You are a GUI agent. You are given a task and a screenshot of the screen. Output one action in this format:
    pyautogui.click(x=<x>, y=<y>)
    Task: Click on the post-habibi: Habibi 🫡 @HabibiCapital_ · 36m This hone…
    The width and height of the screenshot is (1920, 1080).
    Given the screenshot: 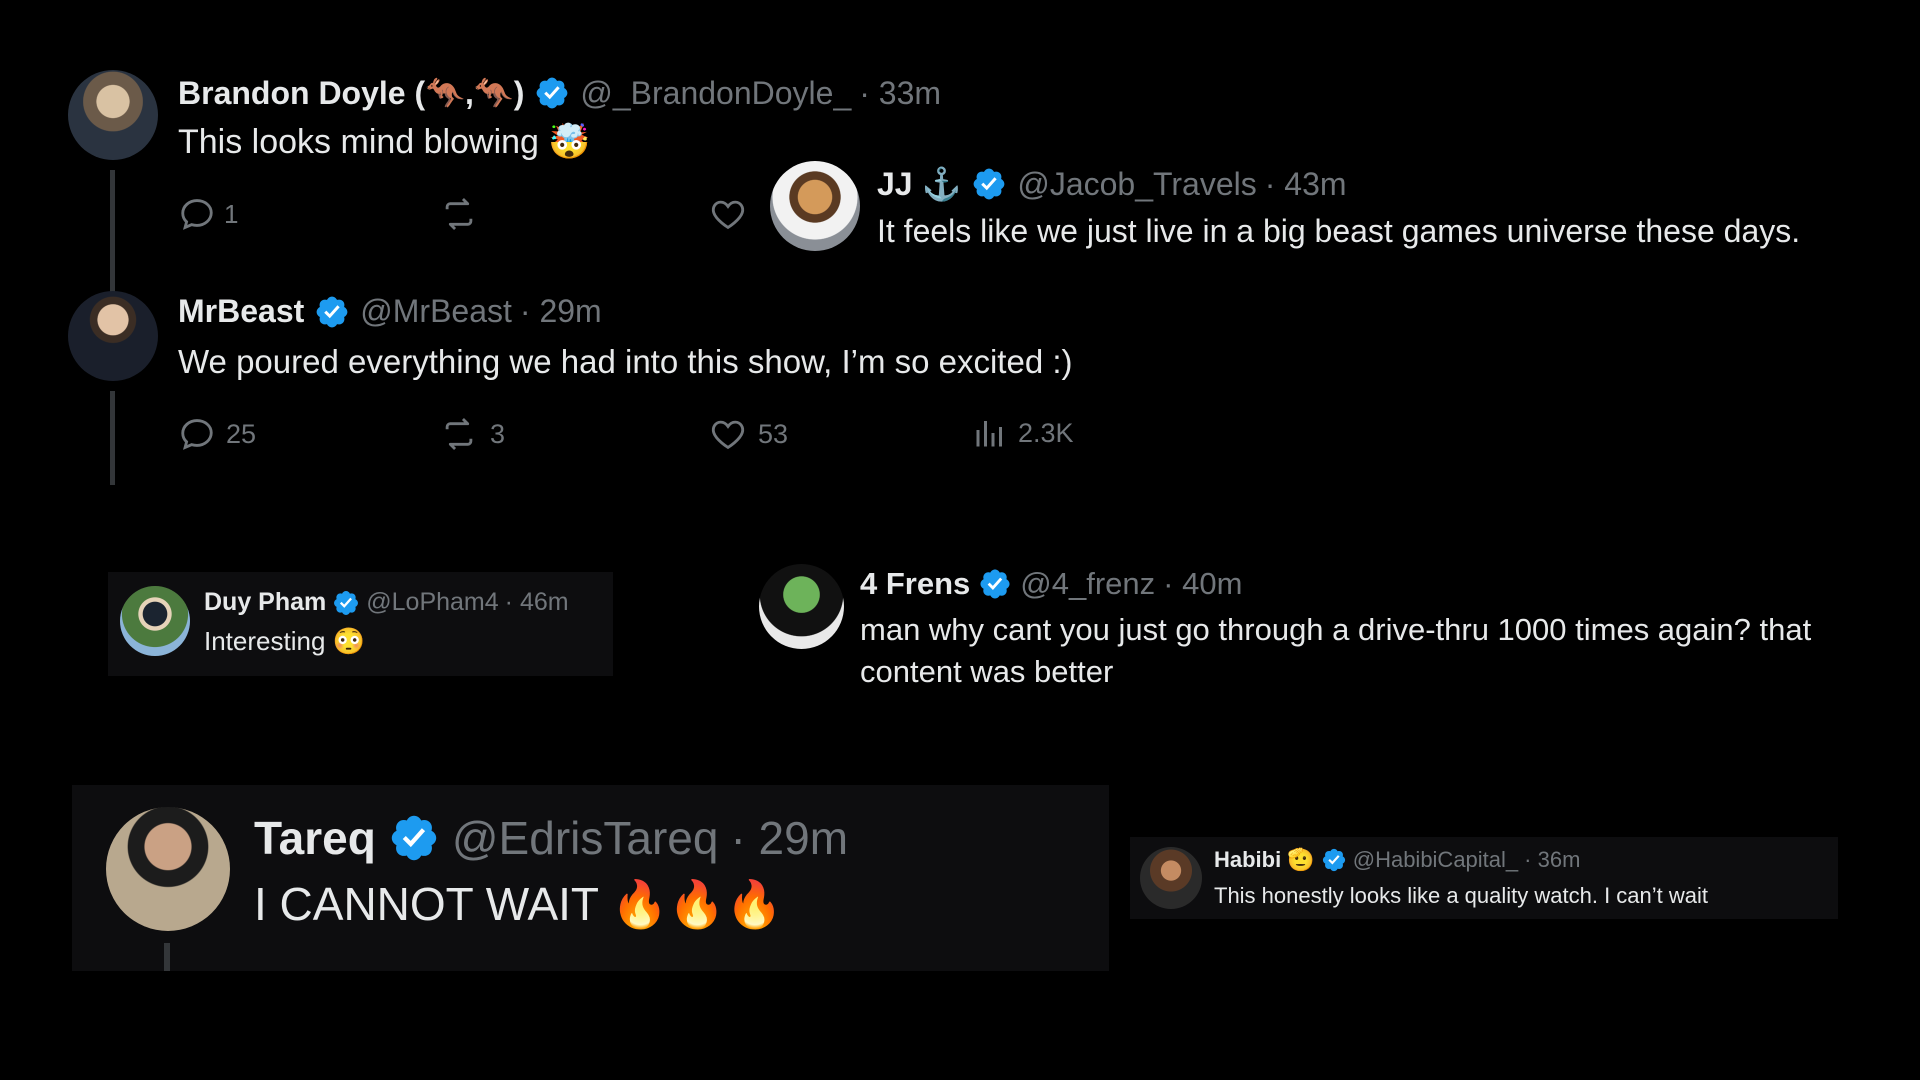 What is the action you would take?
    pyautogui.click(x=1484, y=878)
    